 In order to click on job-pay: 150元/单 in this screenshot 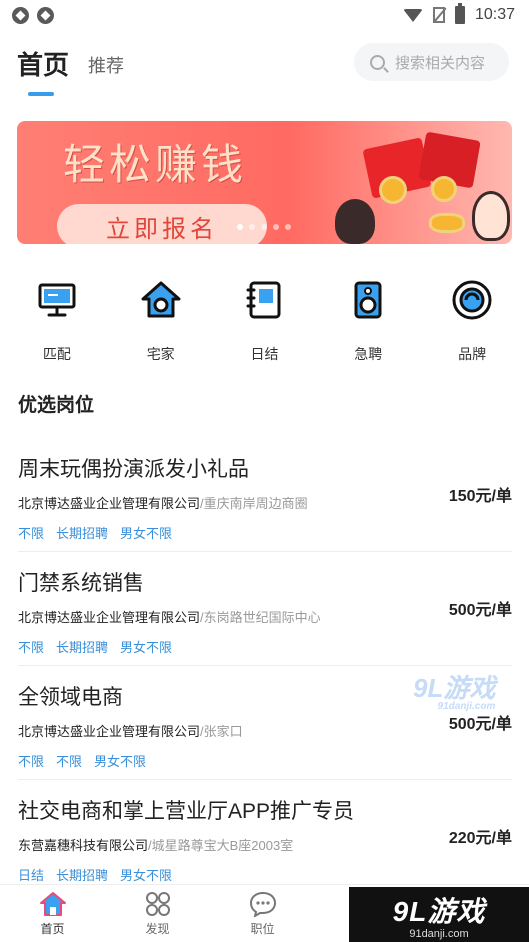, I will do `click(480, 496)`.